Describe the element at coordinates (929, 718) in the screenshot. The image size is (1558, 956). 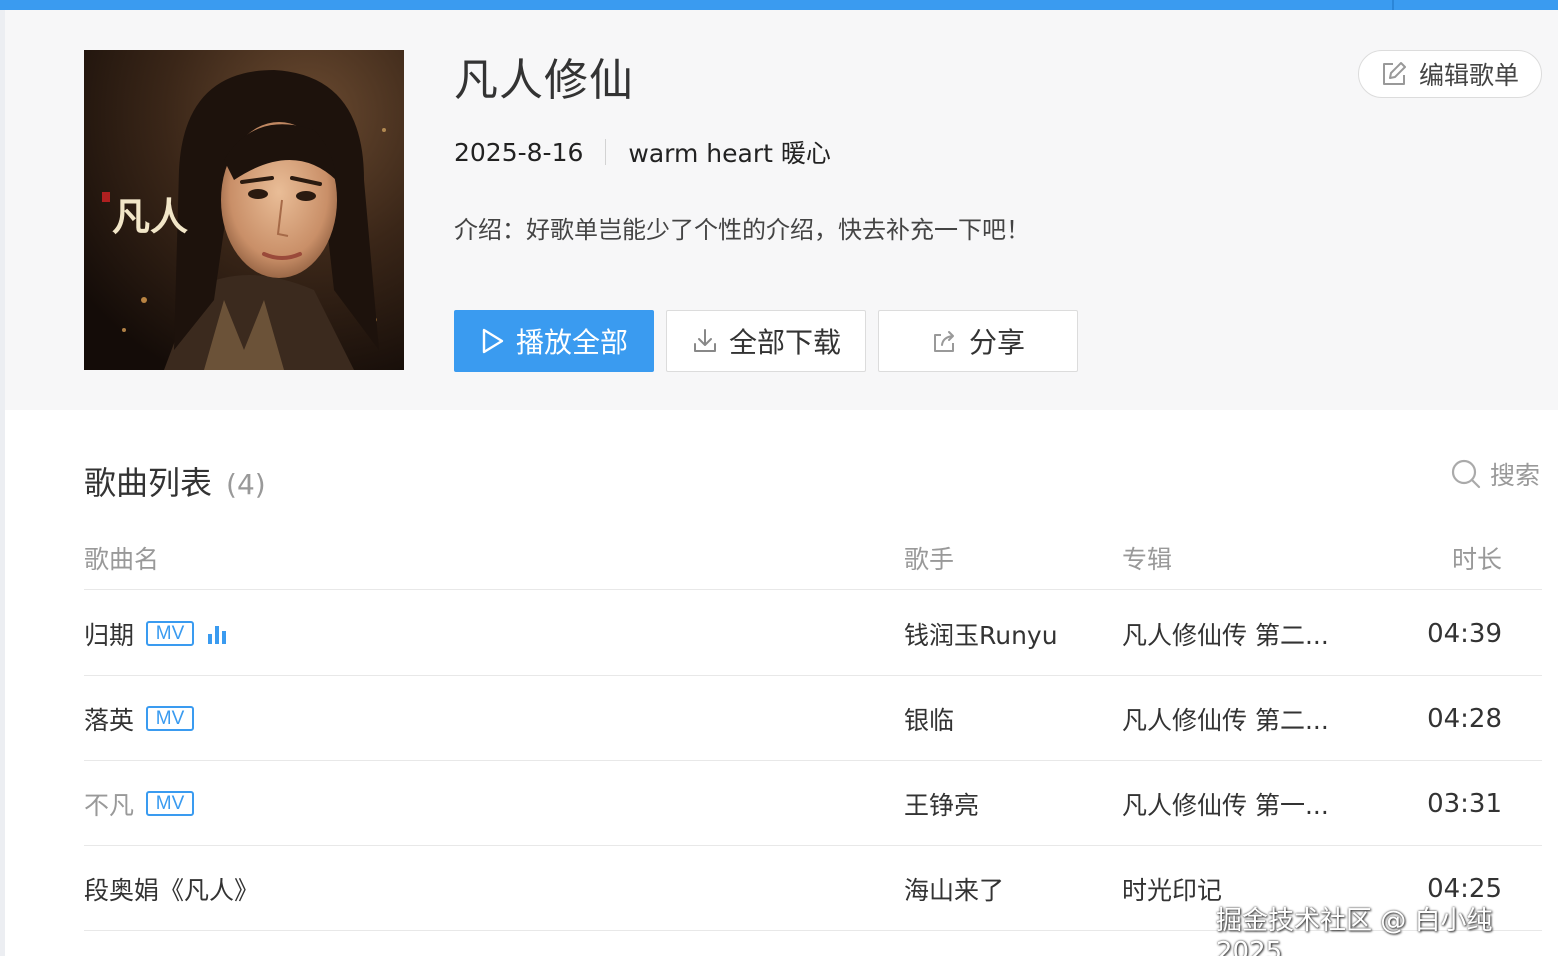
I see `artist-name: 银临` at that location.